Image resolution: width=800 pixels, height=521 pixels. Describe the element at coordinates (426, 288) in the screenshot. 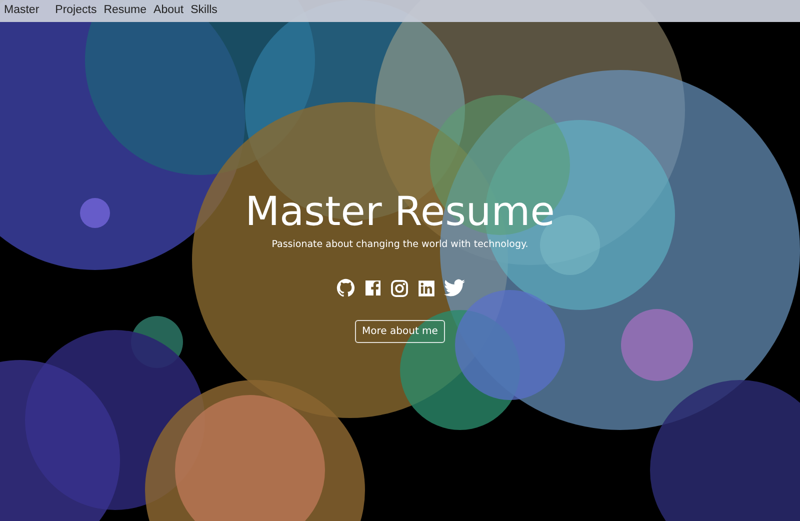

I see `linkedin-icon` at that location.